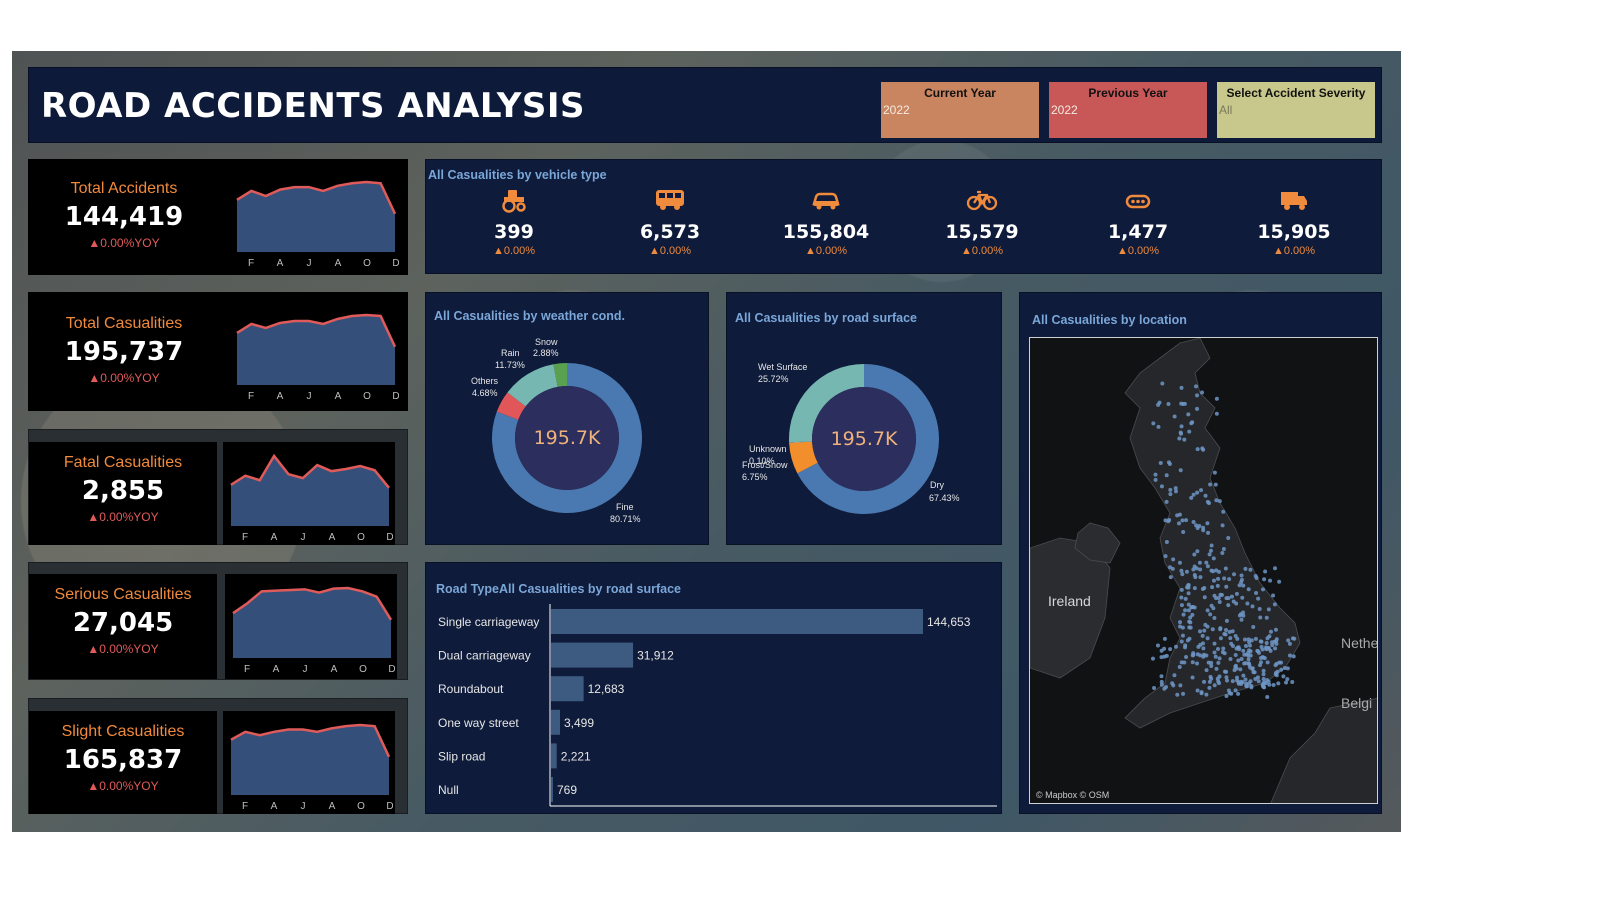  I want to click on kpi-value: 27,045, so click(123, 623).